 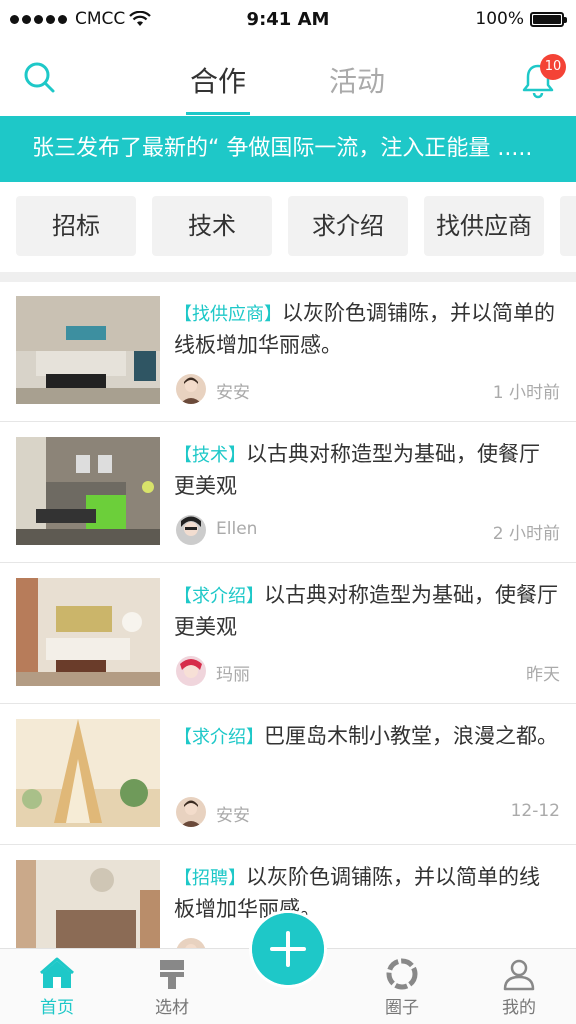 I want to click on home-icon, so click(x=57, y=972).